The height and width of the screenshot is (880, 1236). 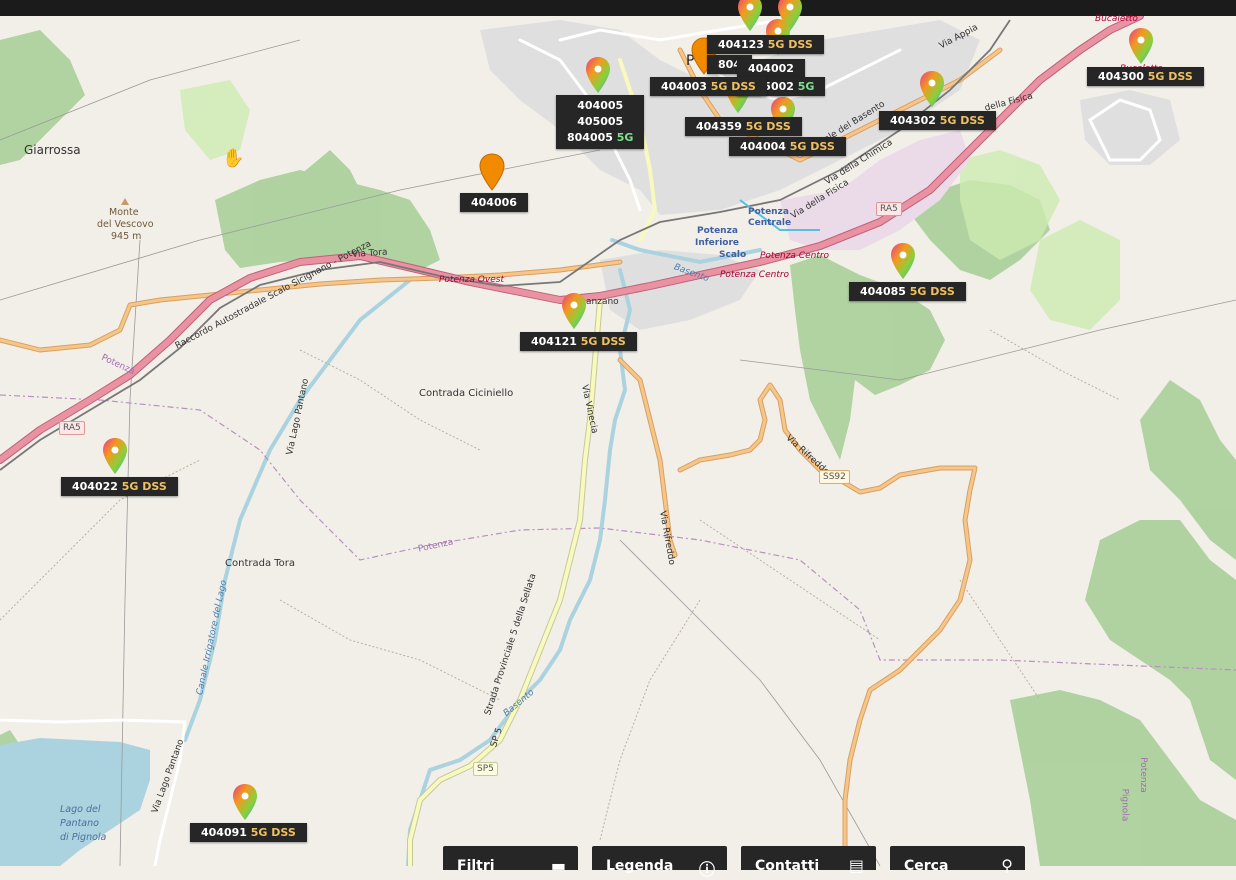 What do you see at coordinates (233, 158) in the screenshot?
I see `hand-cursor-icon: ✋` at bounding box center [233, 158].